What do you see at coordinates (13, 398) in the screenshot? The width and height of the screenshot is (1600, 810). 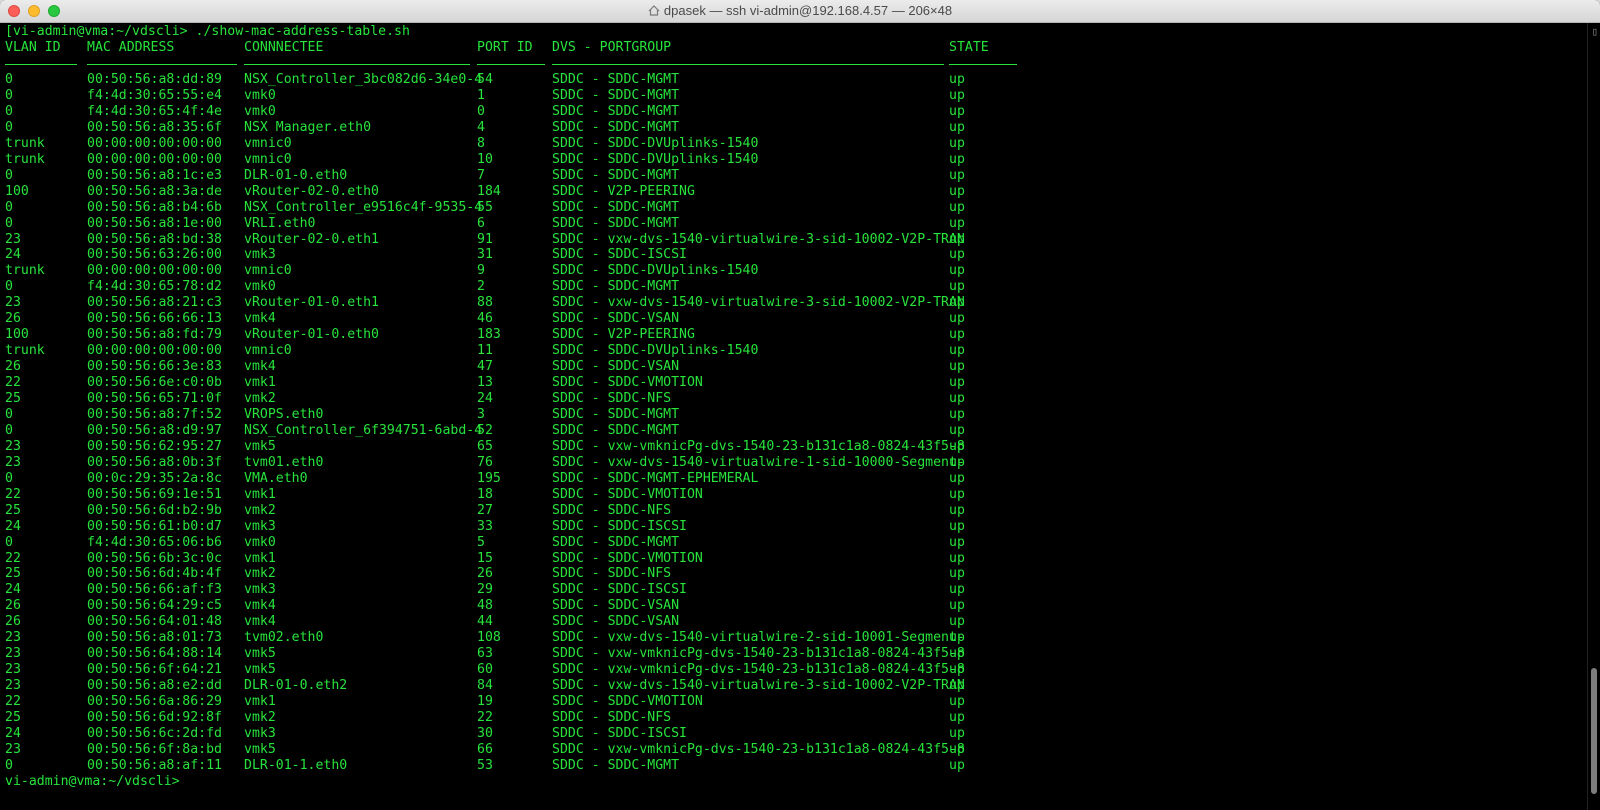 I see `cell-vlan-id: 25` at bounding box center [13, 398].